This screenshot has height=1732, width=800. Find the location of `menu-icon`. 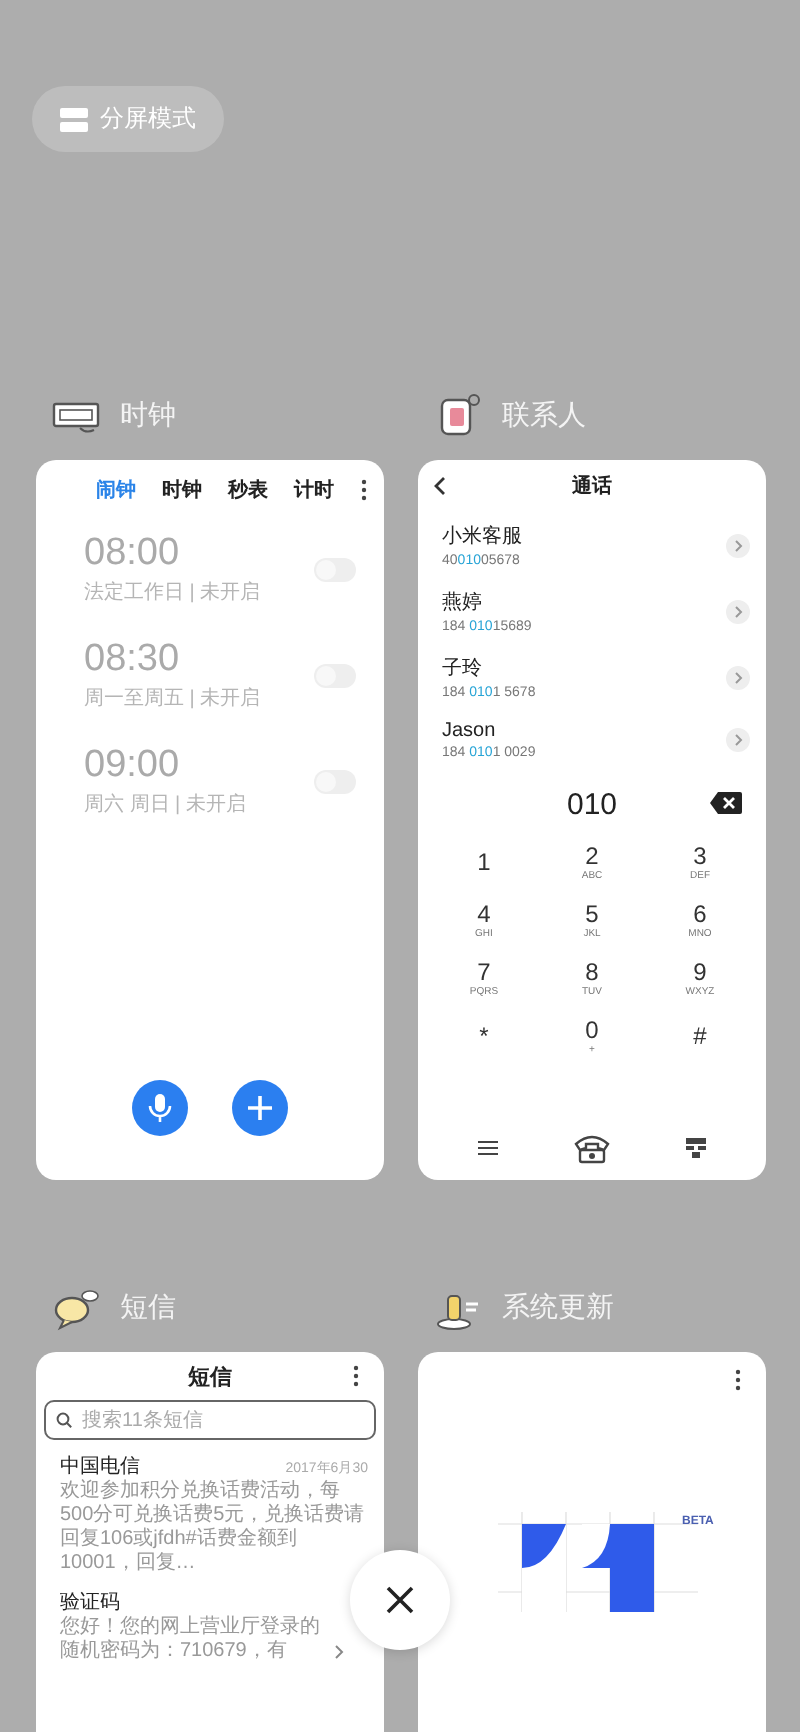

menu-icon is located at coordinates (488, 1148).